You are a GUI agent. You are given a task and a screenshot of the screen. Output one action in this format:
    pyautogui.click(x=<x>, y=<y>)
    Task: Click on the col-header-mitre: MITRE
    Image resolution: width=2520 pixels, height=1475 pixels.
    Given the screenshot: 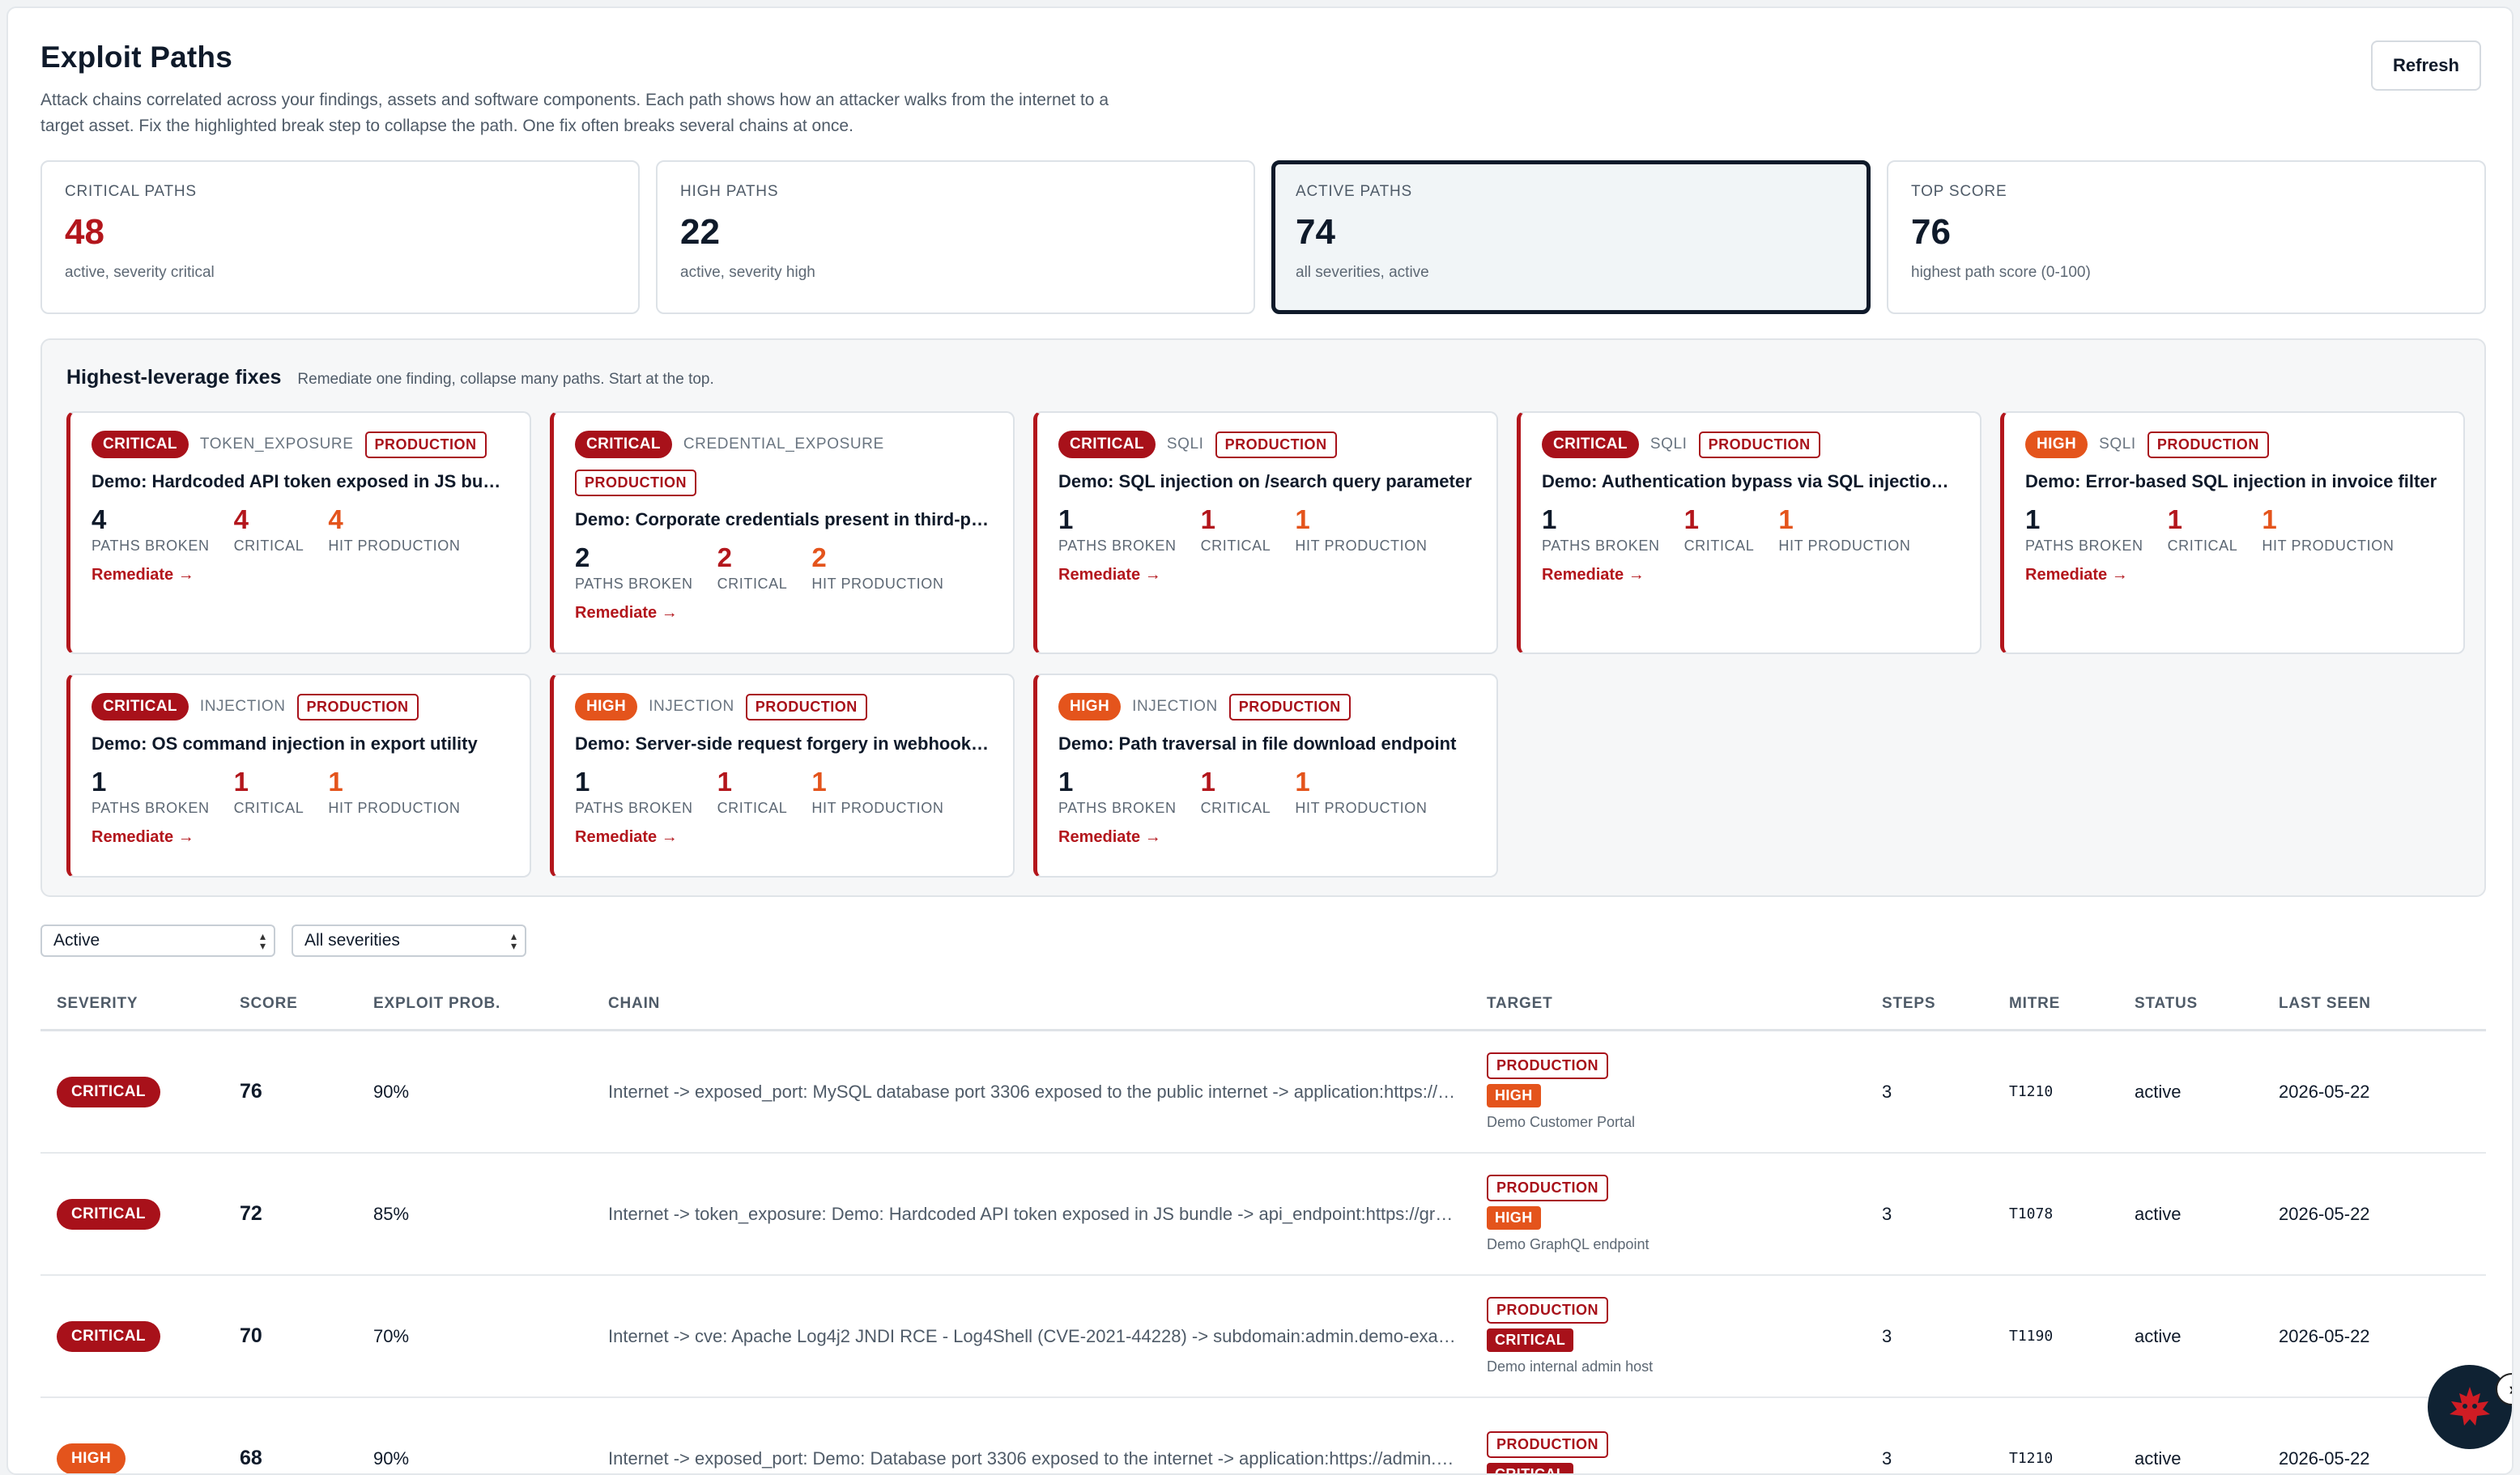 What is the action you would take?
    pyautogui.click(x=2072, y=1004)
    